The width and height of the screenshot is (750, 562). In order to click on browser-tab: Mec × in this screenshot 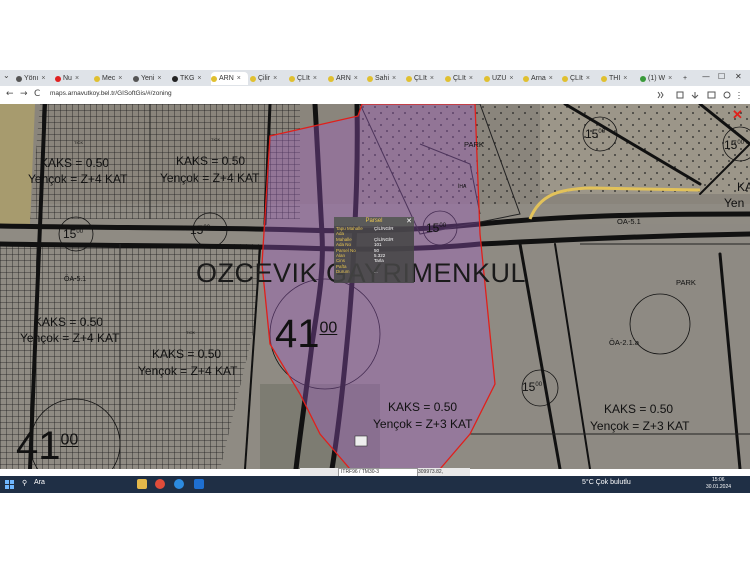, I will do `click(112, 78)`.